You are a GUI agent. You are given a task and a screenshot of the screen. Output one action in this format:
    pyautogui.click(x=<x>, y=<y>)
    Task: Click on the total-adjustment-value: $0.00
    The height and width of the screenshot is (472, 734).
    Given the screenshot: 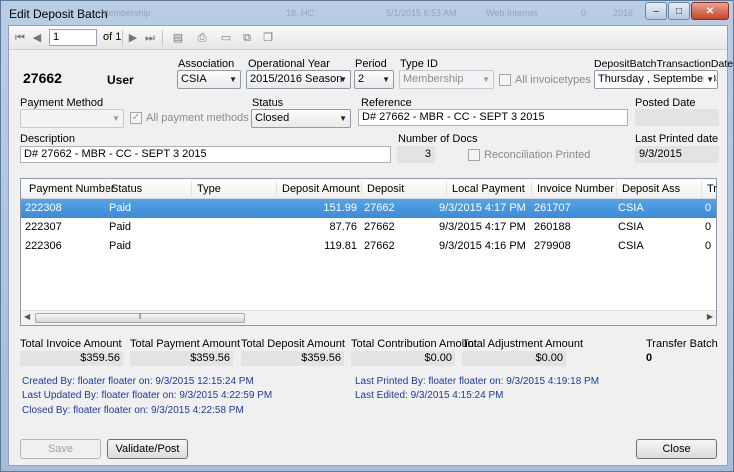 What is the action you would take?
    pyautogui.click(x=514, y=358)
    